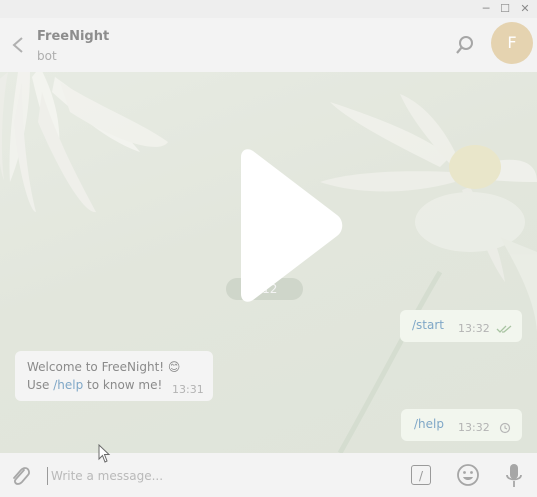  What do you see at coordinates (486, 9) in the screenshot?
I see `minimize-button: ─` at bounding box center [486, 9].